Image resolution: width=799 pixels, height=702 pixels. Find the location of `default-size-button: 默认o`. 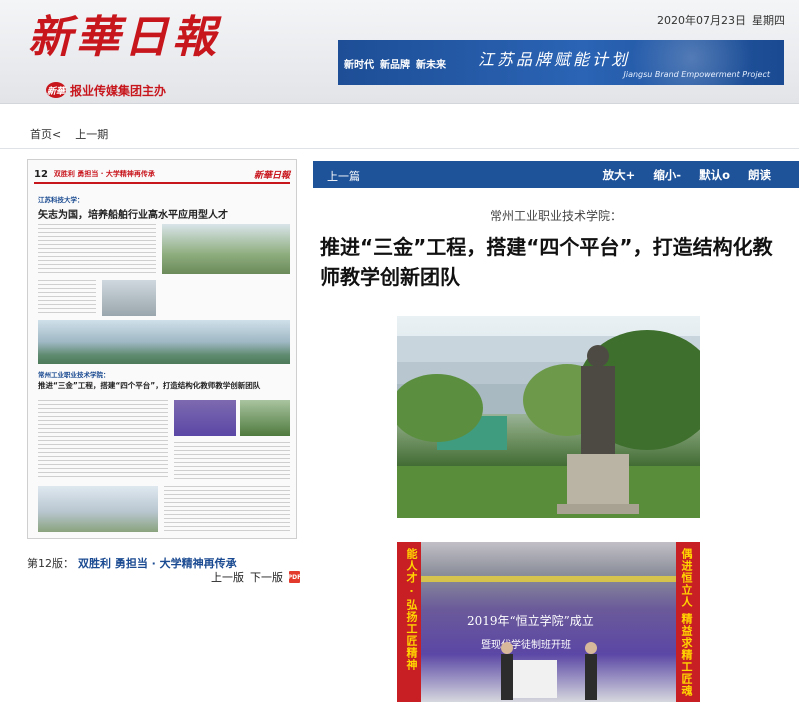

default-size-button: 默认o is located at coordinates (714, 175).